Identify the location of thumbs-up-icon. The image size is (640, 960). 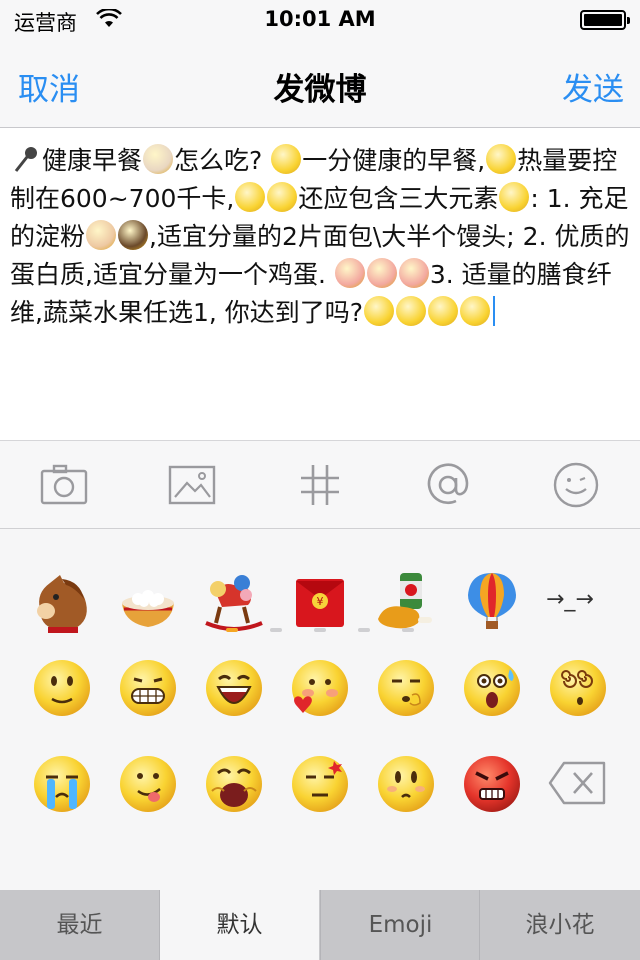
(101, 235).